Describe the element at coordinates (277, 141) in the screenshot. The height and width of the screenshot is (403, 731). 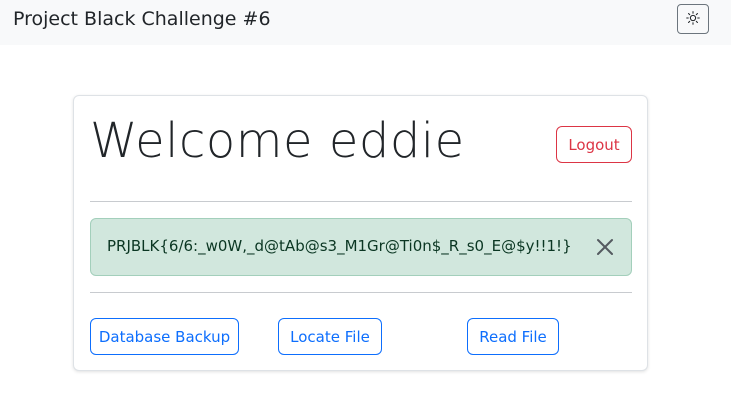
I see `welcome-heading: Welcome eddie` at that location.